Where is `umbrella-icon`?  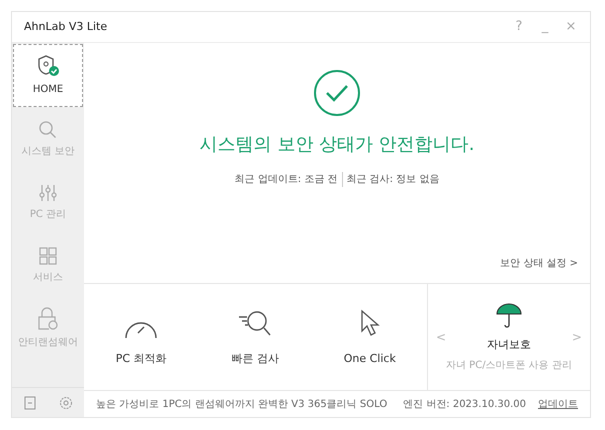
umbrella-icon is located at coordinates (508, 315).